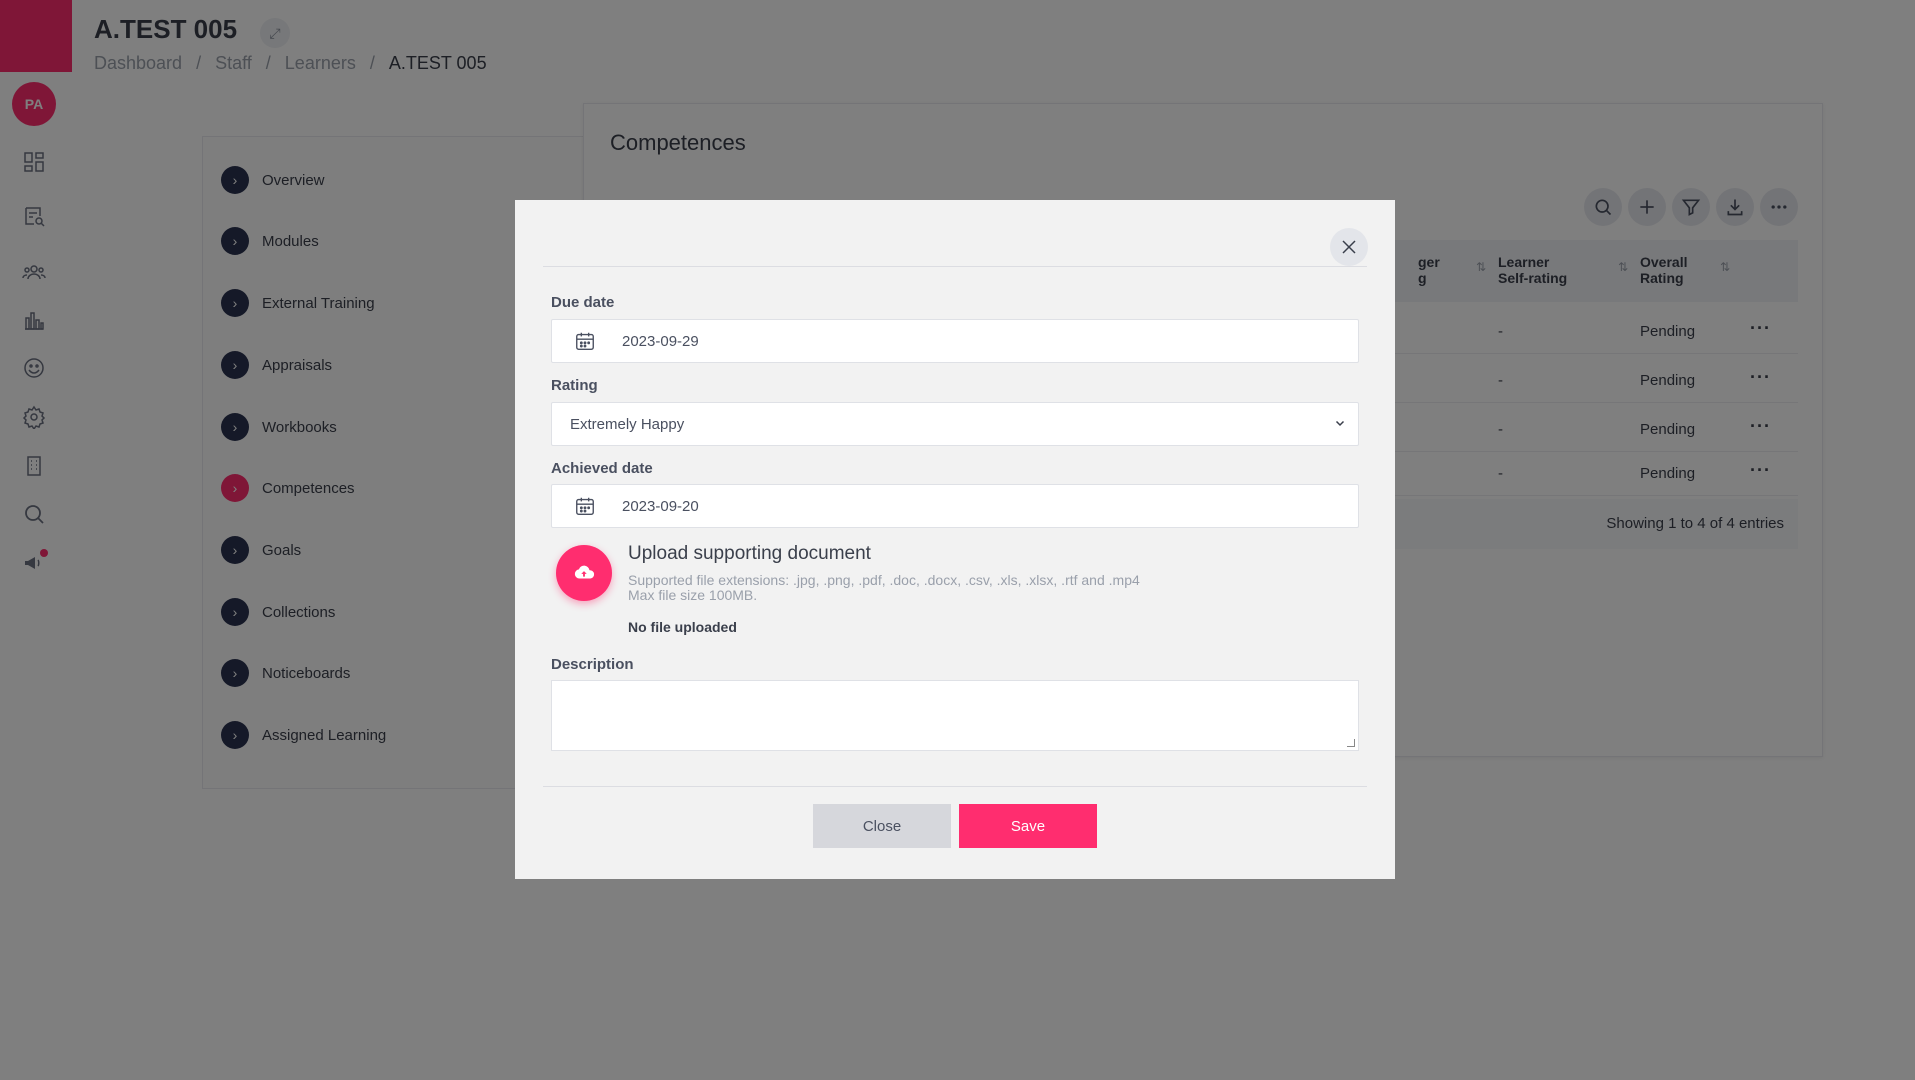 This screenshot has height=1080, width=1915. I want to click on save-button: Save, so click(1028, 826).